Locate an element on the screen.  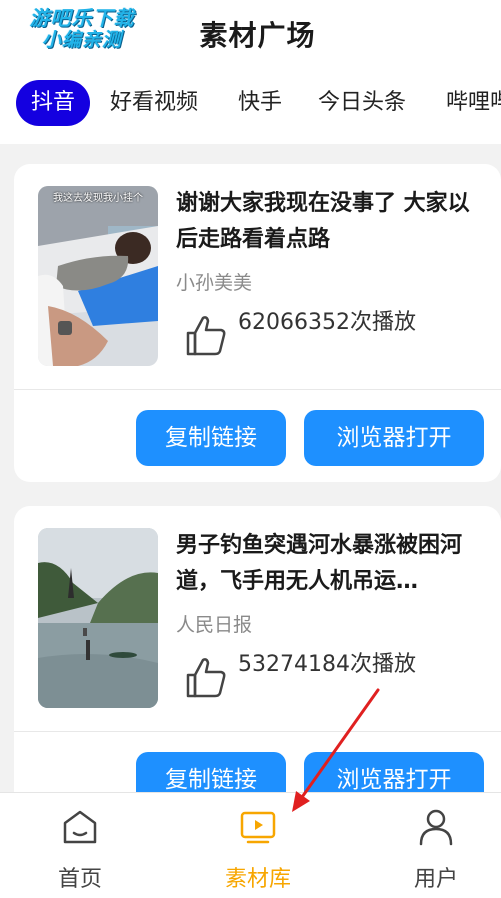
tab-bilibili: 哔哩哔 is located at coordinates (473, 103).